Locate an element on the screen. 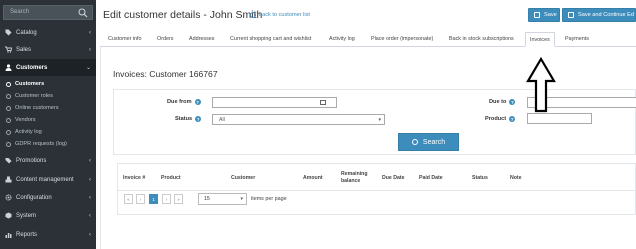 The image size is (636, 249). sidebar-item-promotions: Promotions ‹ is located at coordinates (48, 160).